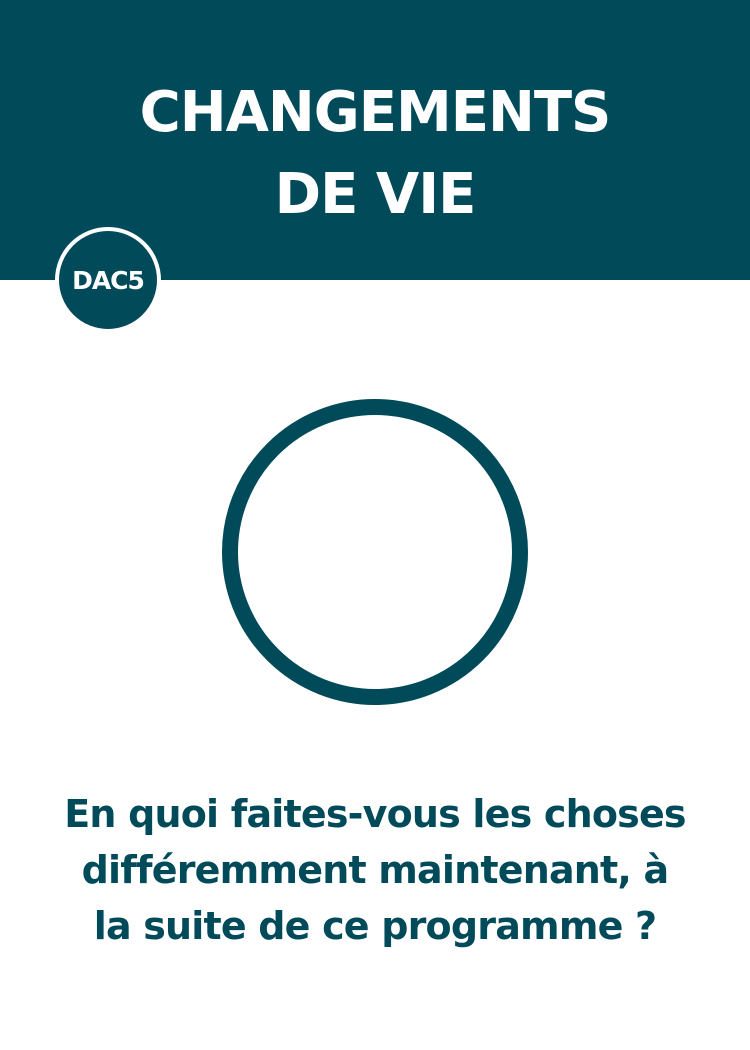 The width and height of the screenshot is (750, 1050). I want to click on card-title-line-2: DE VIE, so click(375, 194).